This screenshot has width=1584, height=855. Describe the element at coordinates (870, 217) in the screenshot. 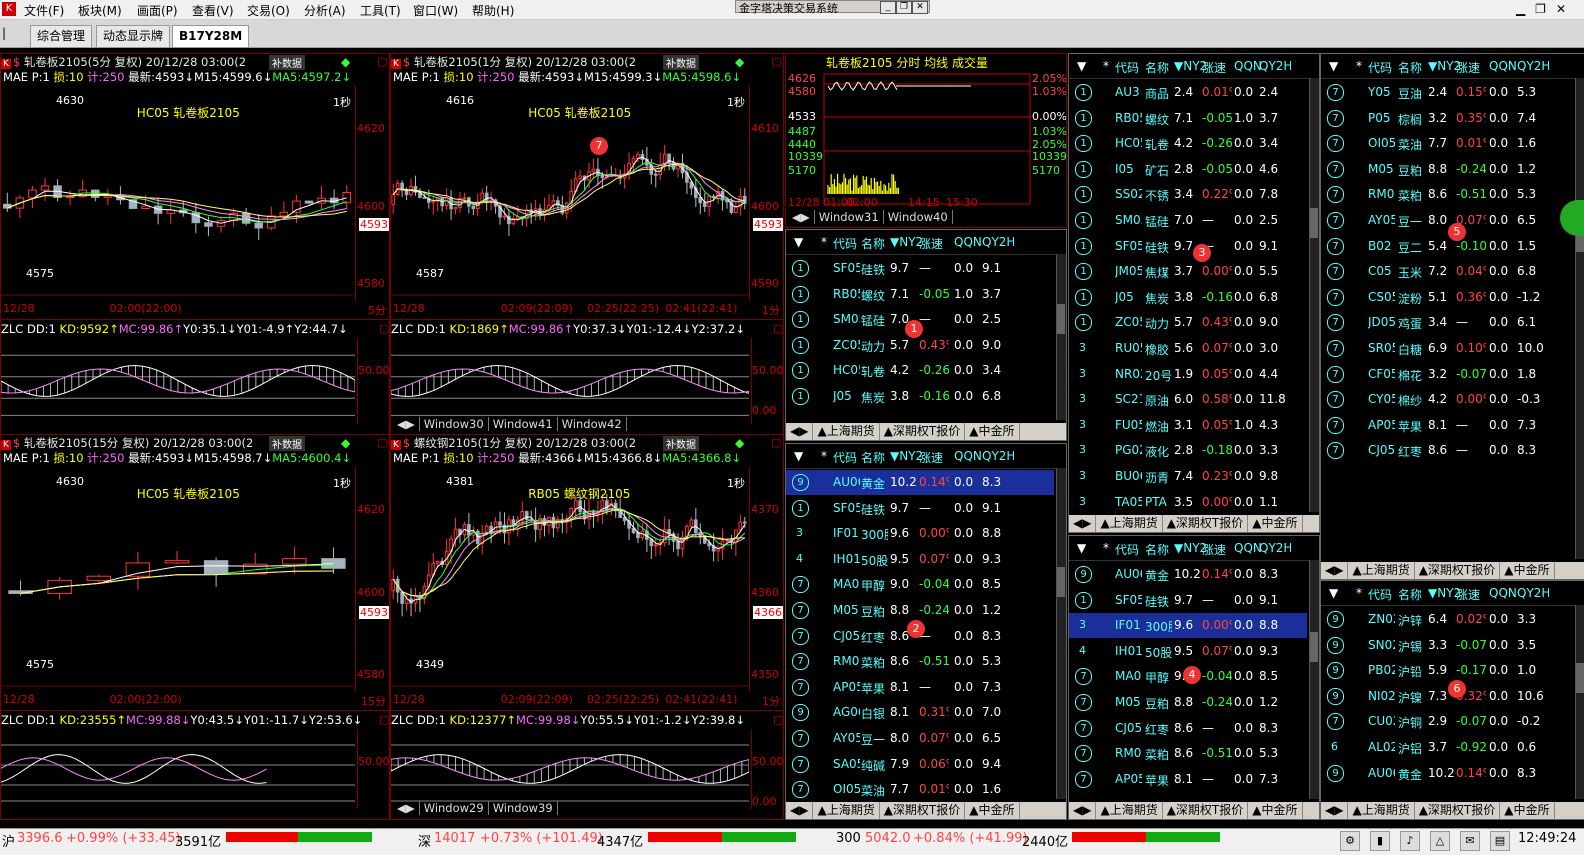

I see `window-tabs-tick: ◀▶ Window31 Window40` at that location.